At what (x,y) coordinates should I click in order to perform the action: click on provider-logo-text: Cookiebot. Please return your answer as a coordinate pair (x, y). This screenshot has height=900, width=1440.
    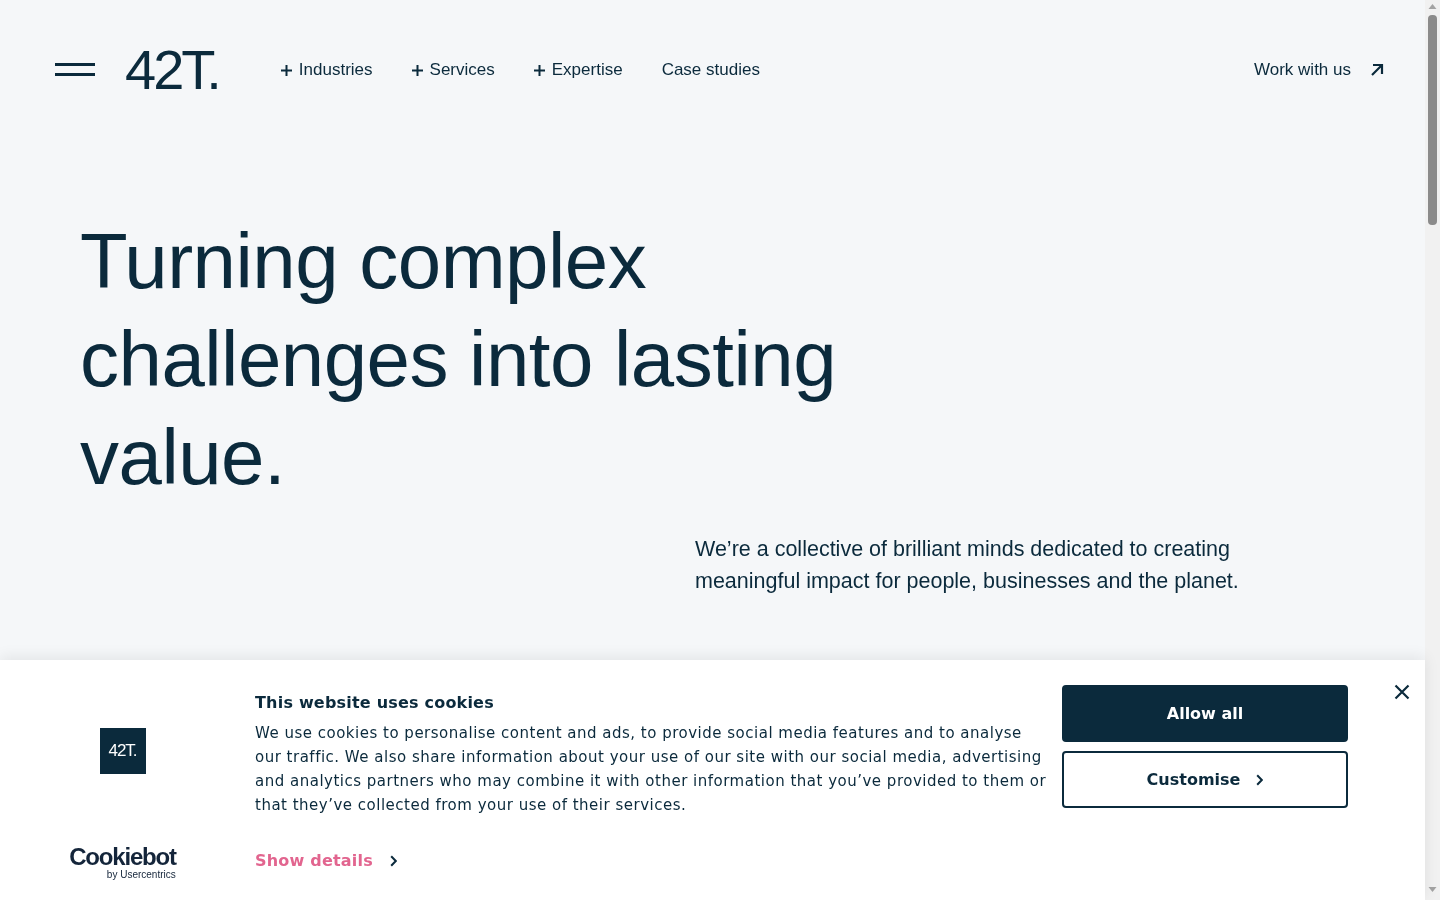
    Looking at the image, I should click on (122, 857).